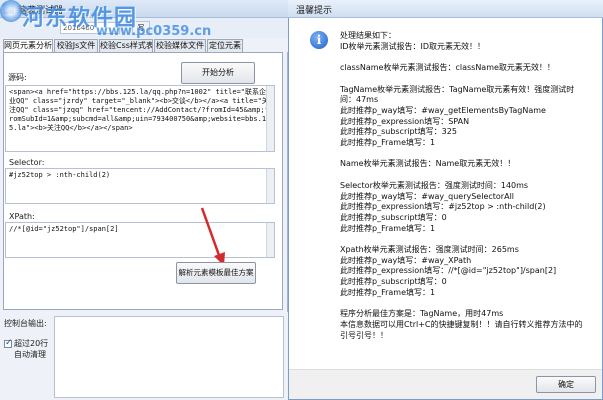 This screenshot has height=400, width=603. What do you see at coordinates (225, 45) in the screenshot?
I see `tab-locate-element: 定位元素` at bounding box center [225, 45].